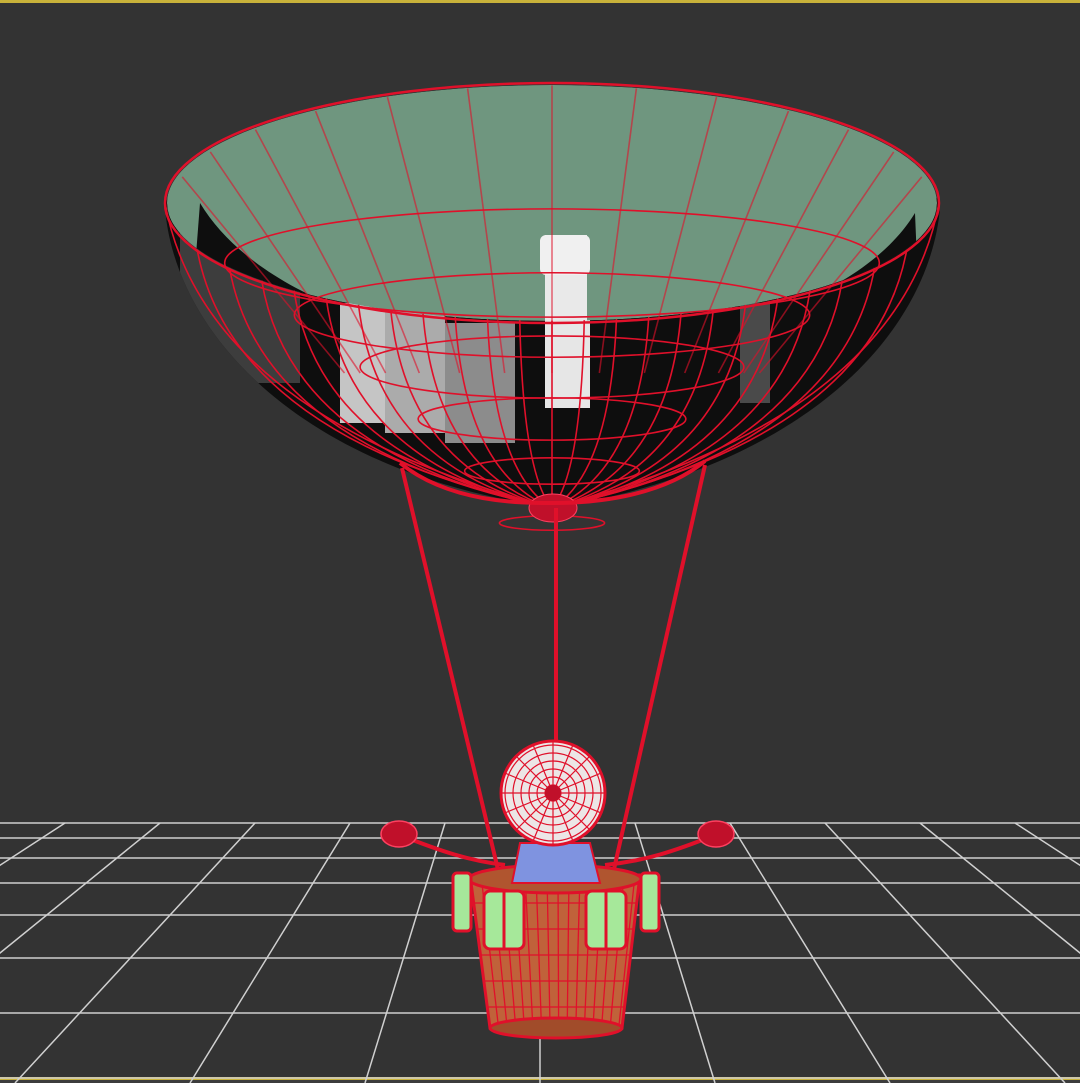 The height and width of the screenshot is (1083, 1080). What do you see at coordinates (650, 902) in the screenshot?
I see `window-outer-right` at bounding box center [650, 902].